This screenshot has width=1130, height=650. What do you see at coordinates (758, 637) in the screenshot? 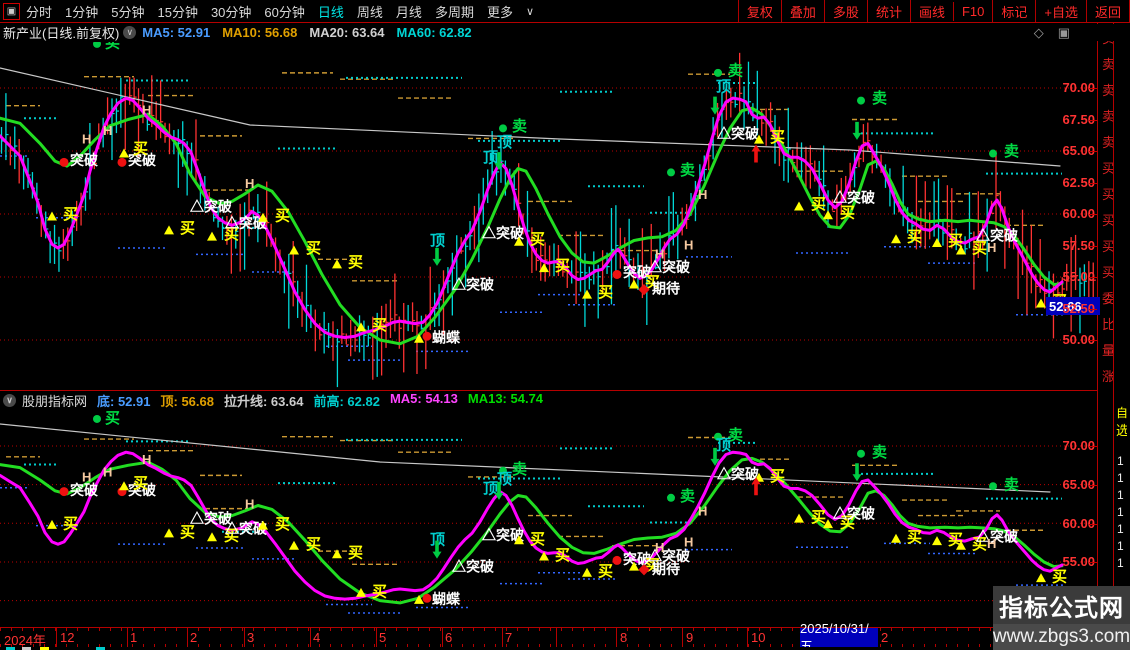
I see `x-axis-label: 10` at bounding box center [758, 637].